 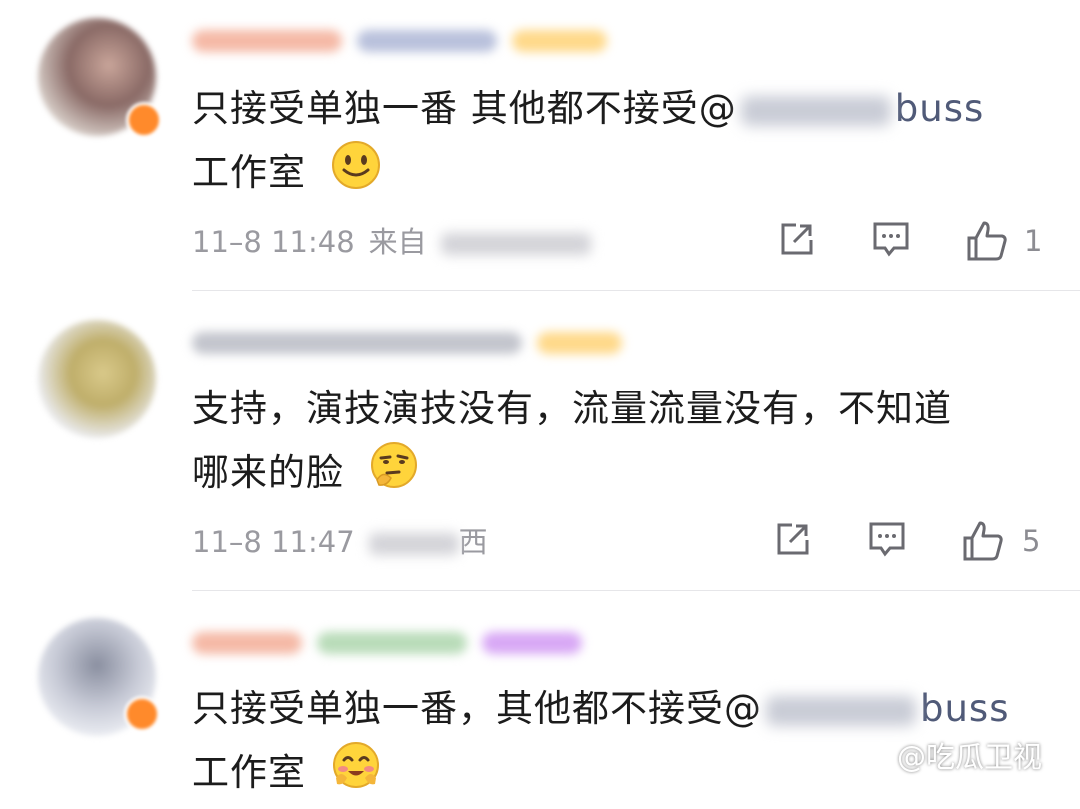 I want to click on comment-text-line: 只接受单独一番 其他都不接受@, so click(x=464, y=108).